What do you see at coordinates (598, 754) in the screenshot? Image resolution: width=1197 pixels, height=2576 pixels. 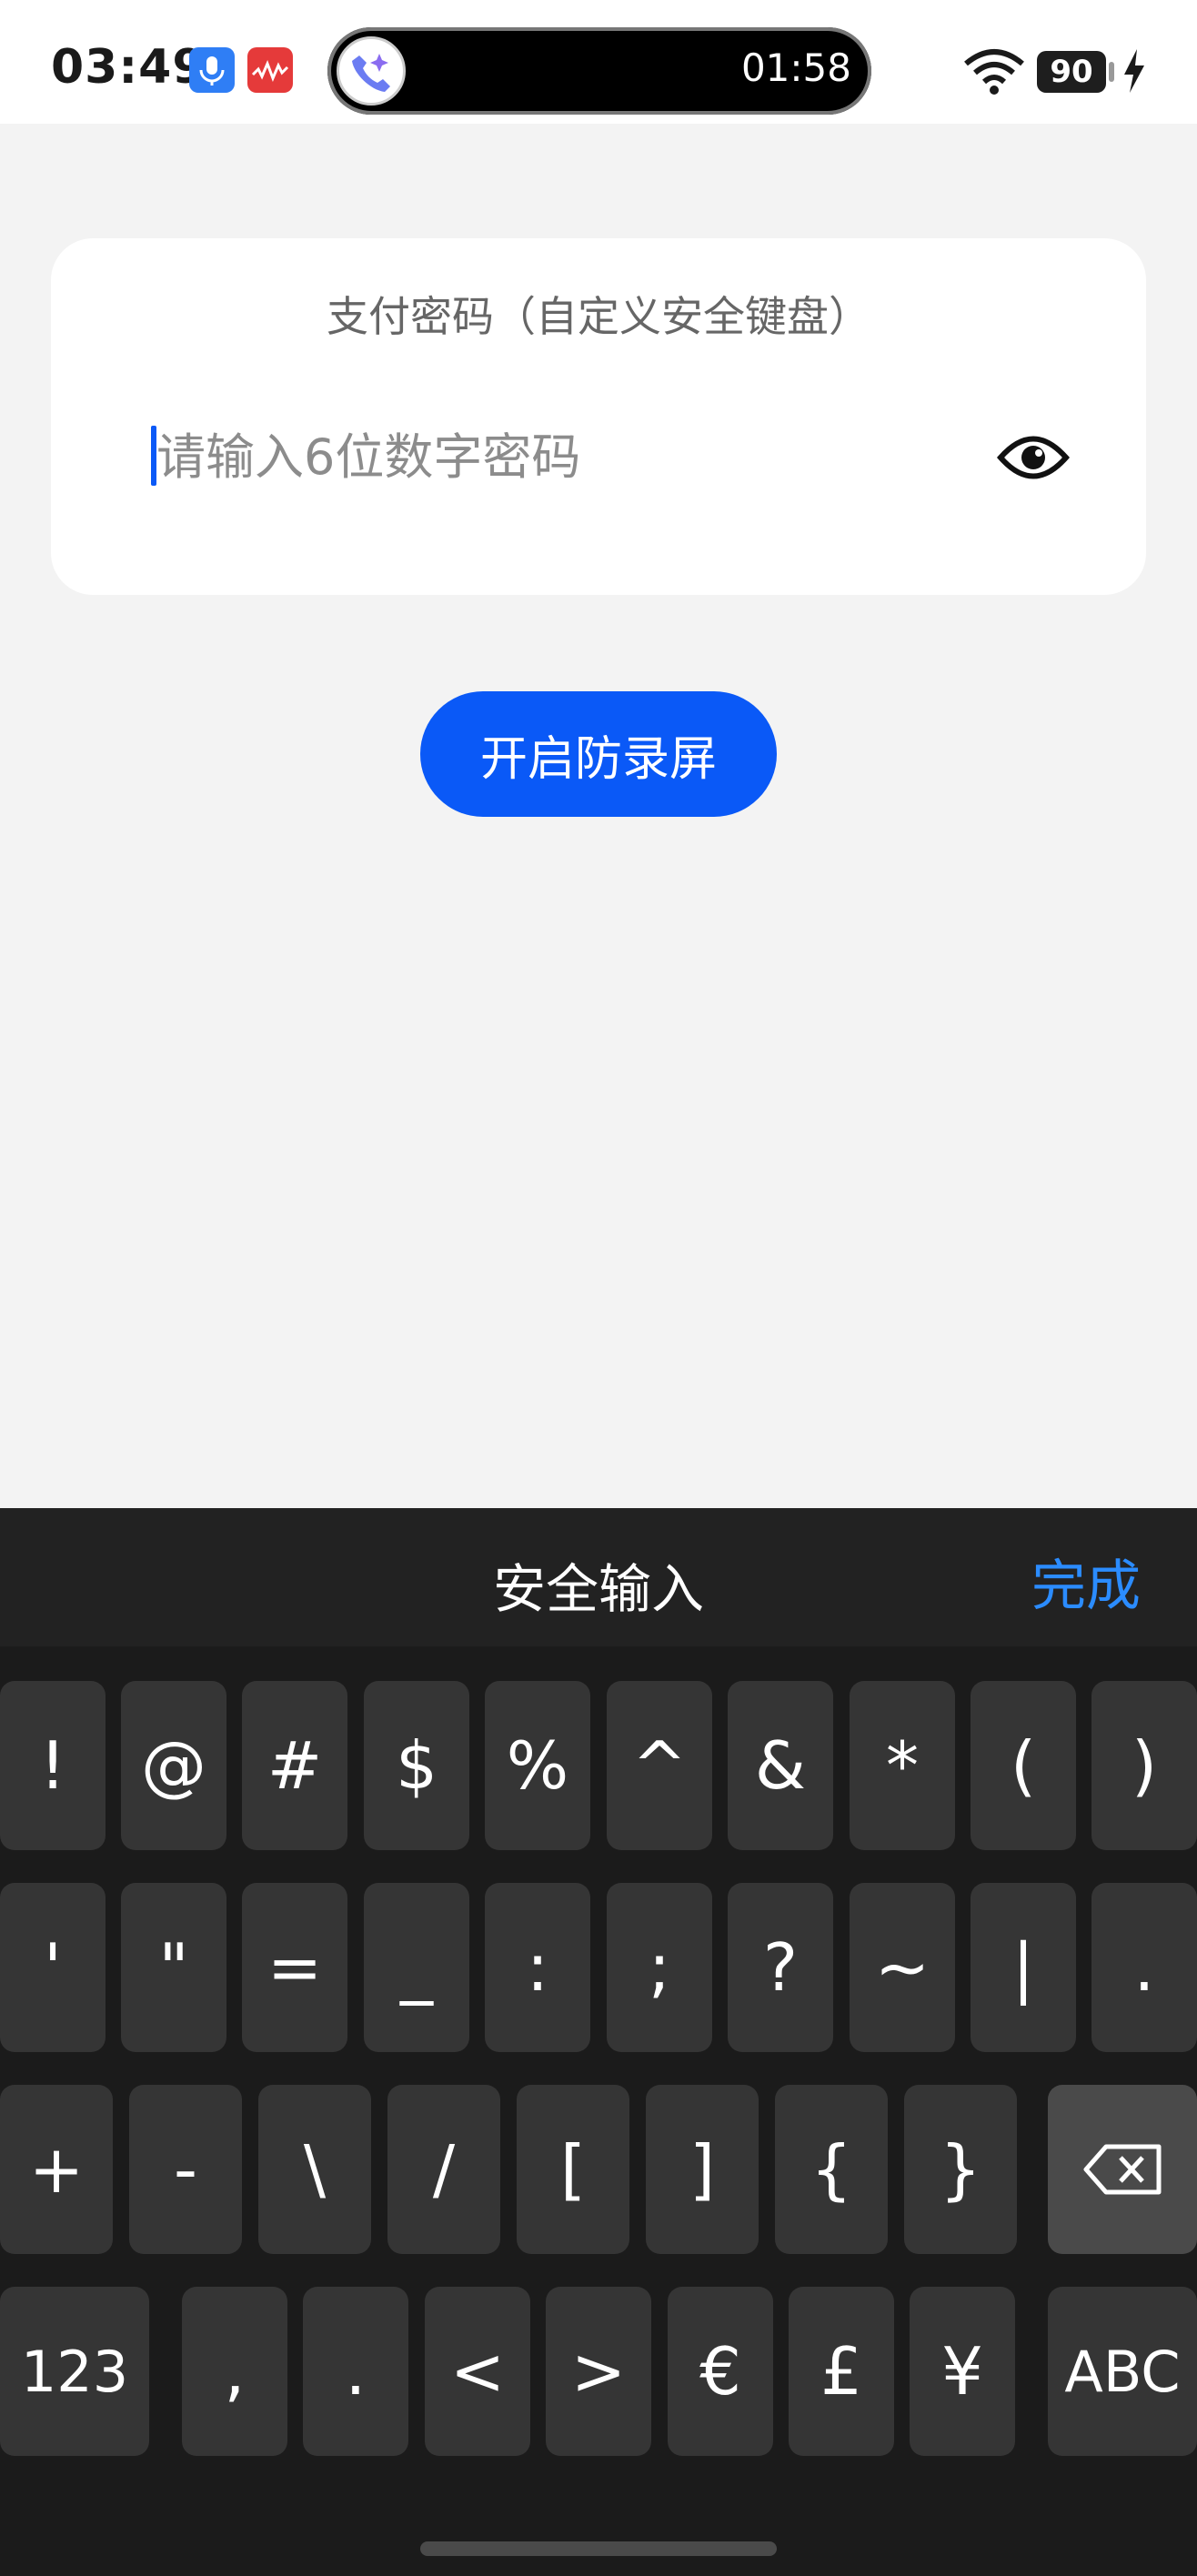 I see `enable-anti-recording-button: 开启防录屏` at bounding box center [598, 754].